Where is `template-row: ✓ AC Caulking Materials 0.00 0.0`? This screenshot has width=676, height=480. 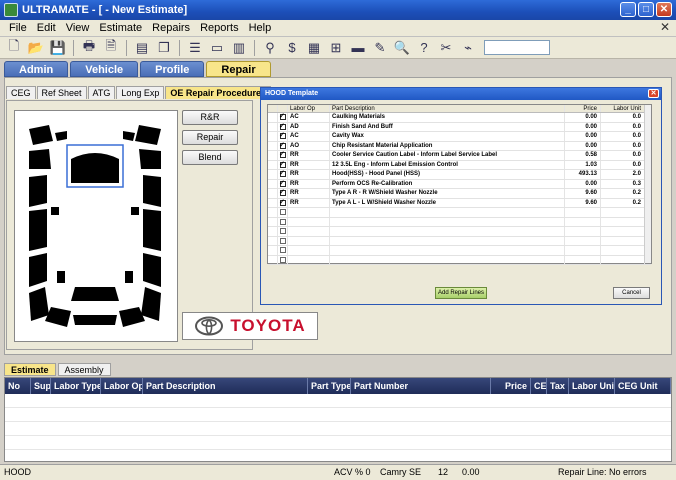
template-row: ✓ AC Caulking Materials 0.00 0.0 is located at coordinates (459, 118).